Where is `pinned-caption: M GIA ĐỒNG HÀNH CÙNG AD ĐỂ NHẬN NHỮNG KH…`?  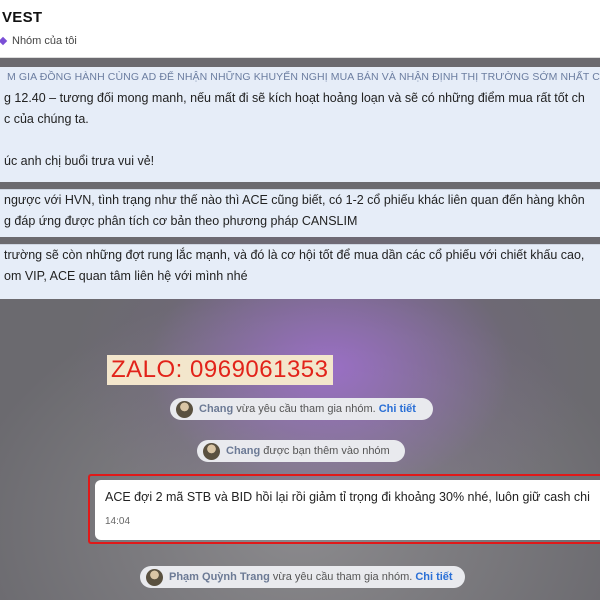
pinned-caption: M GIA ĐỒNG HÀNH CÙNG AD ĐỂ NHẬN NHỮNG KH… is located at coordinates (303, 77).